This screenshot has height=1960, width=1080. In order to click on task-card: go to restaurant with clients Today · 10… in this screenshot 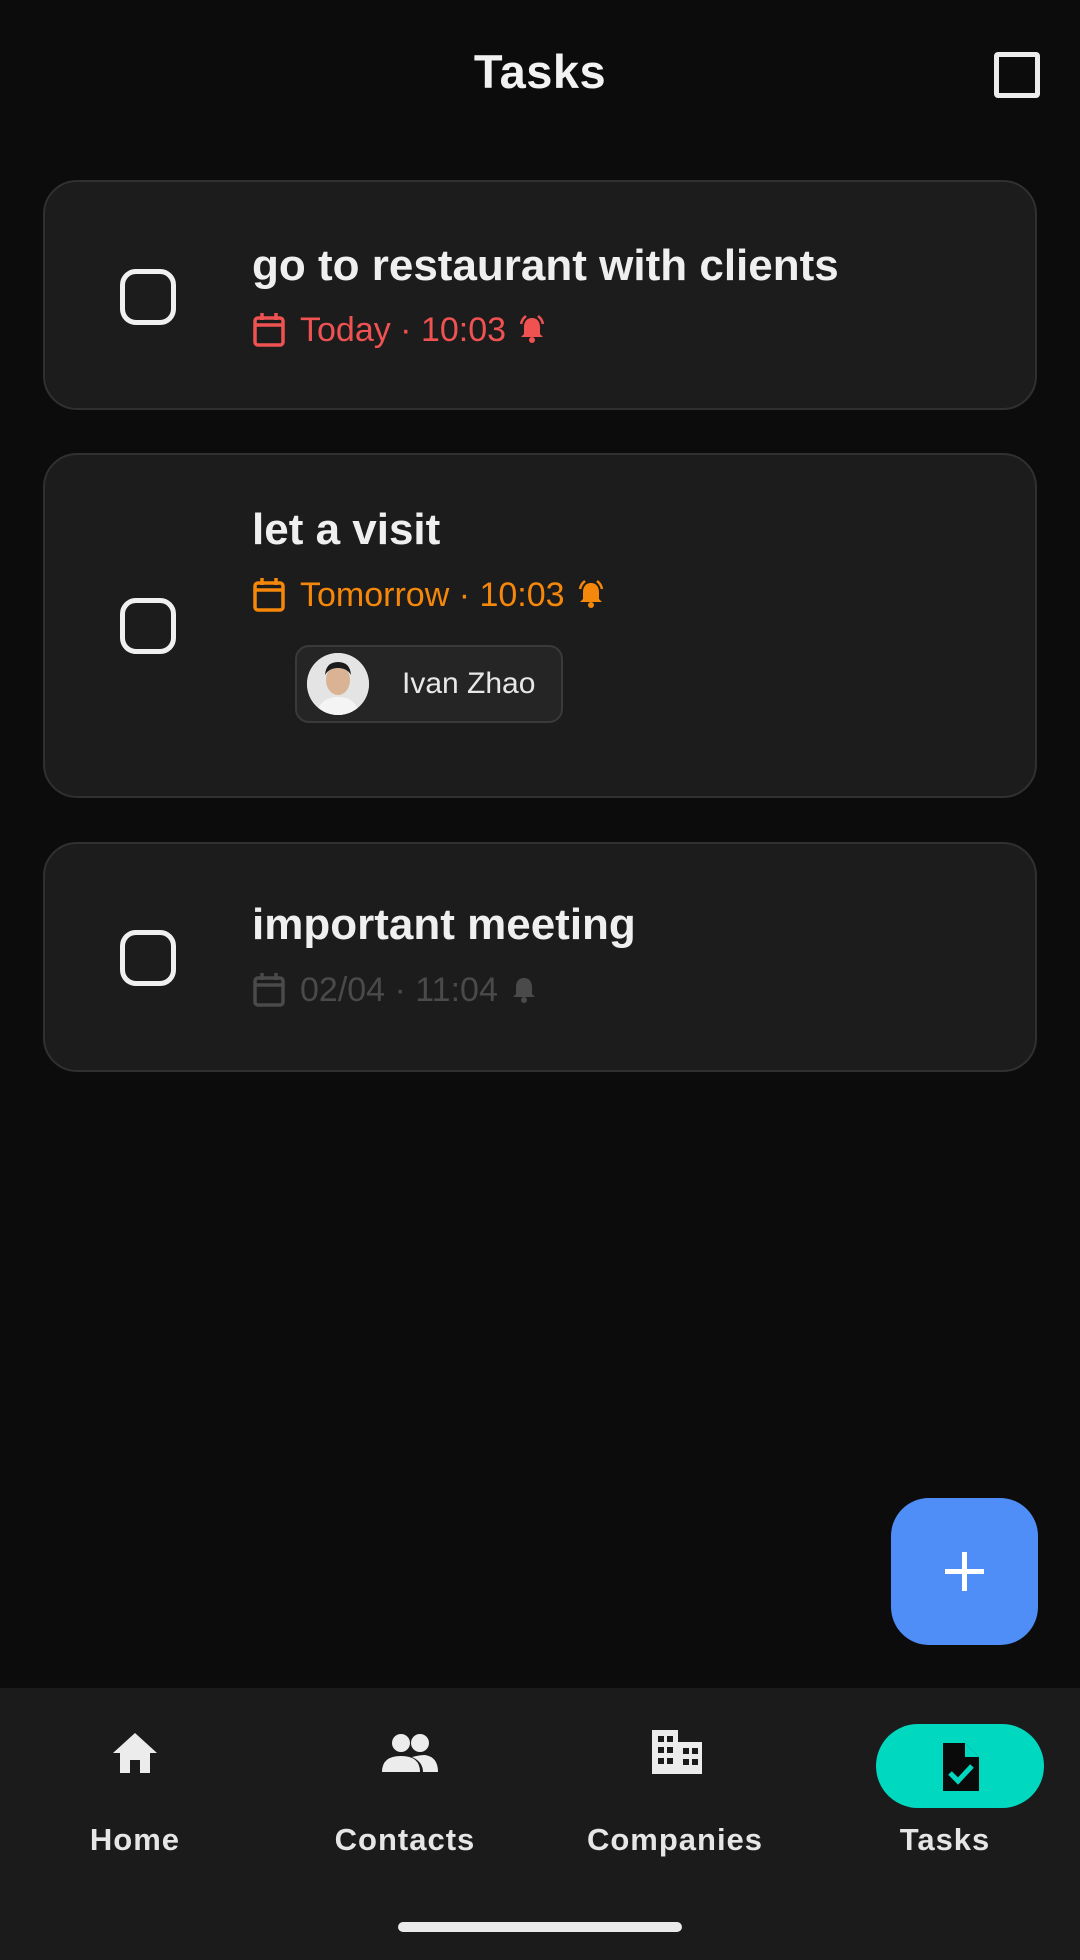, I will do `click(540, 295)`.